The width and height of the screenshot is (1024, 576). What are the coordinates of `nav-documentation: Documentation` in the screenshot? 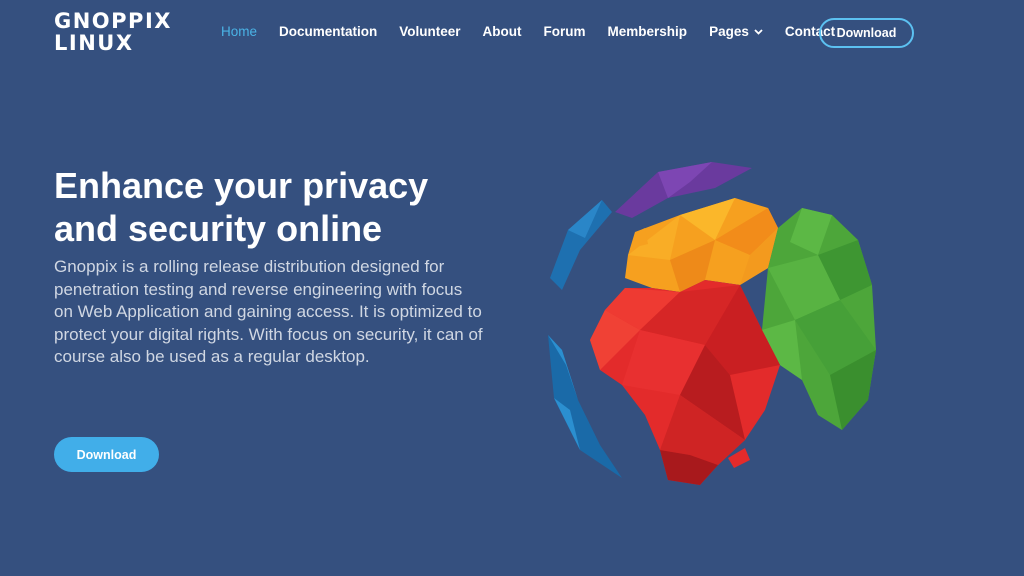 It's located at (328, 31).